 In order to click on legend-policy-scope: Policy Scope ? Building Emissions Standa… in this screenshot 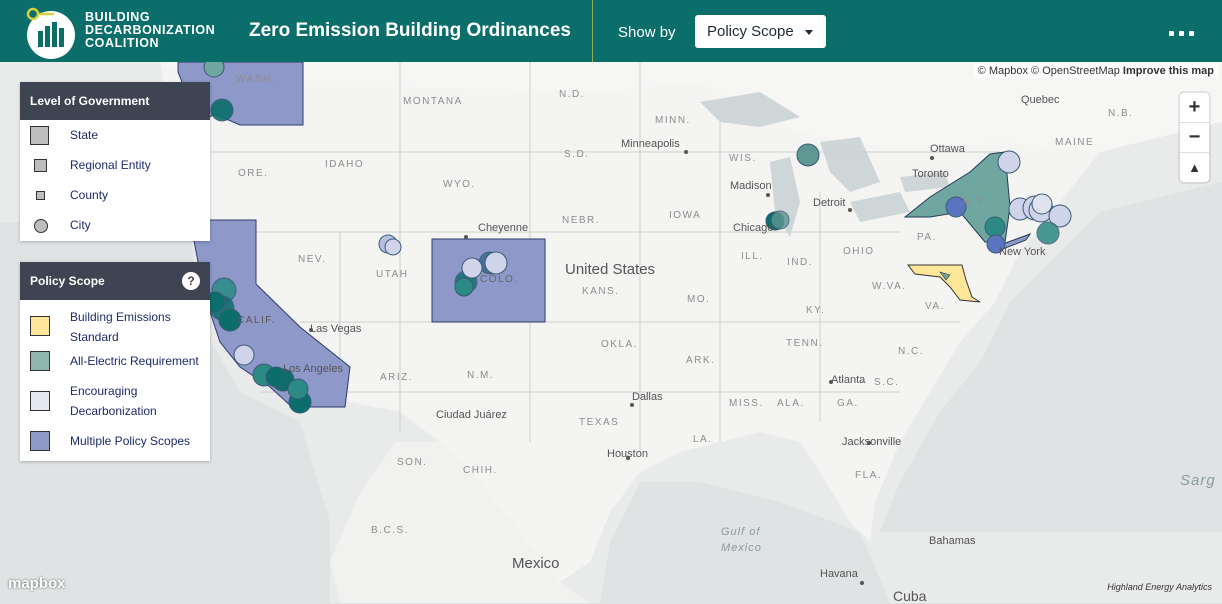, I will do `click(115, 361)`.